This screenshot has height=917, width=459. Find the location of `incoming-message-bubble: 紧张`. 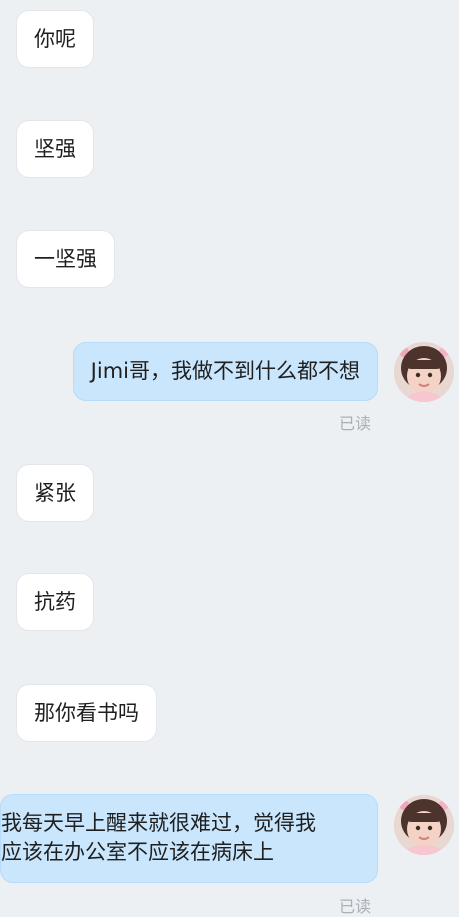

incoming-message-bubble: 紧张 is located at coordinates (55, 493).